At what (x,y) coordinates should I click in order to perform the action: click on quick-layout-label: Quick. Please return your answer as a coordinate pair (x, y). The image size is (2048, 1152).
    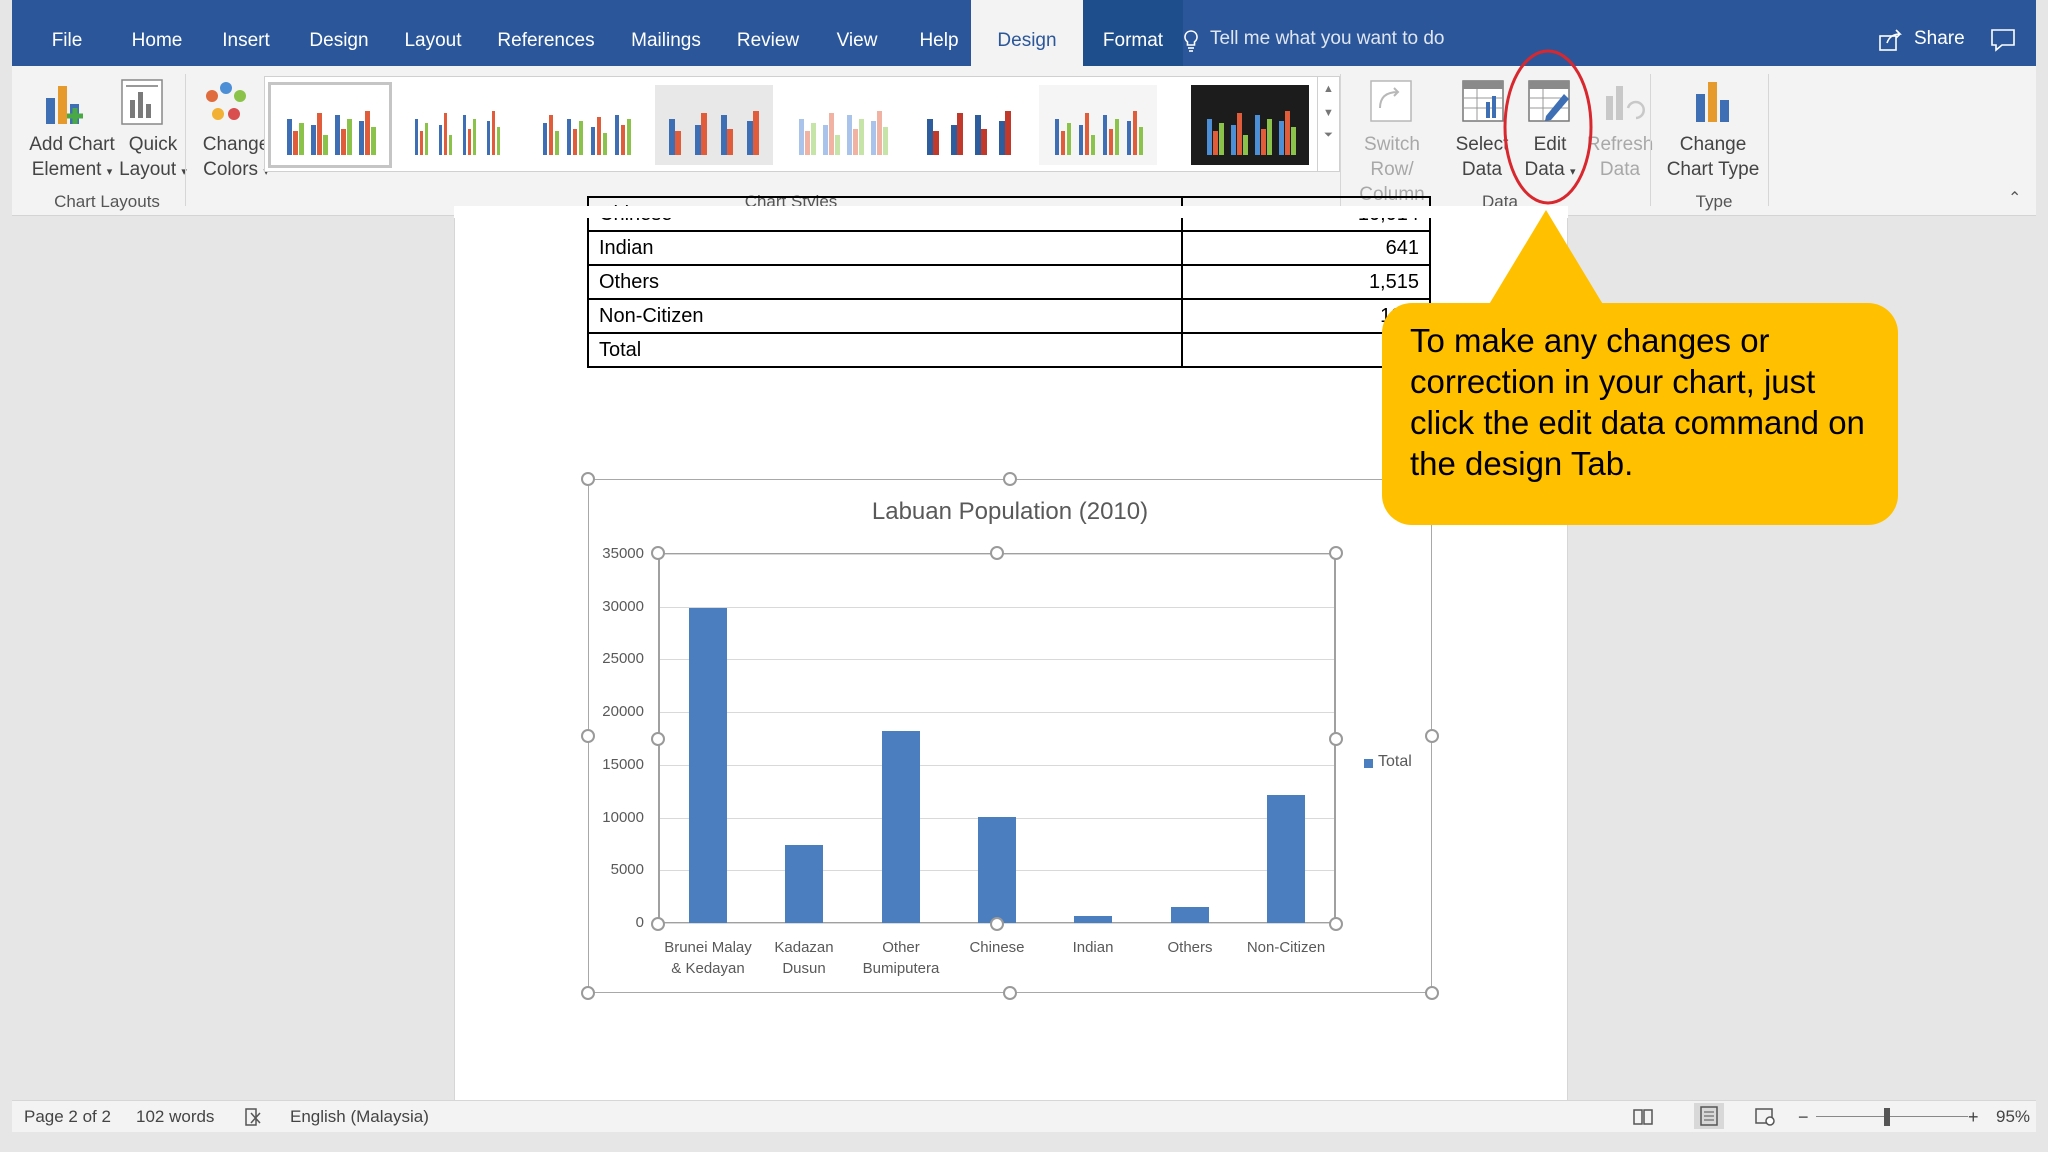
    Looking at the image, I should click on (153, 144).